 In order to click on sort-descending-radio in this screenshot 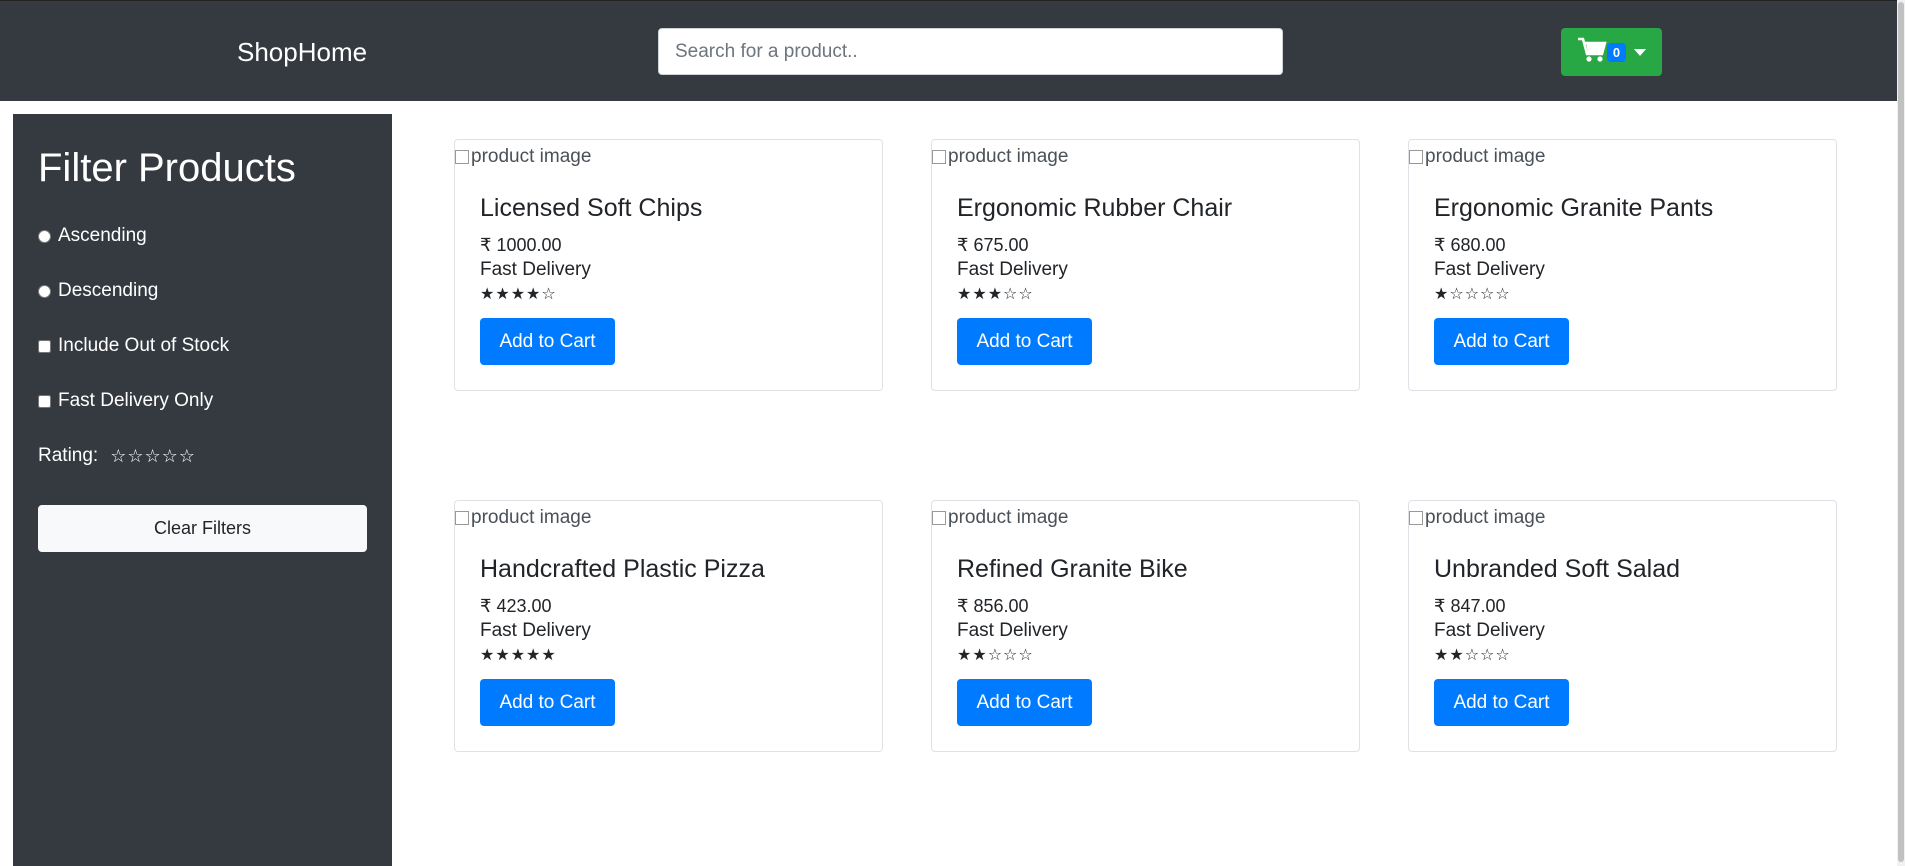, I will do `click(44, 291)`.